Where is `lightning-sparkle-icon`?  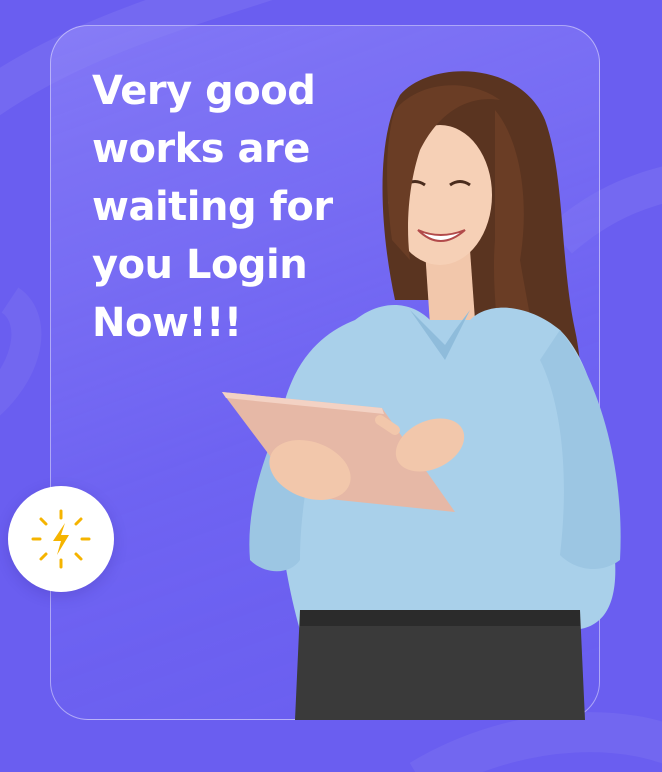 lightning-sparkle-icon is located at coordinates (61, 539).